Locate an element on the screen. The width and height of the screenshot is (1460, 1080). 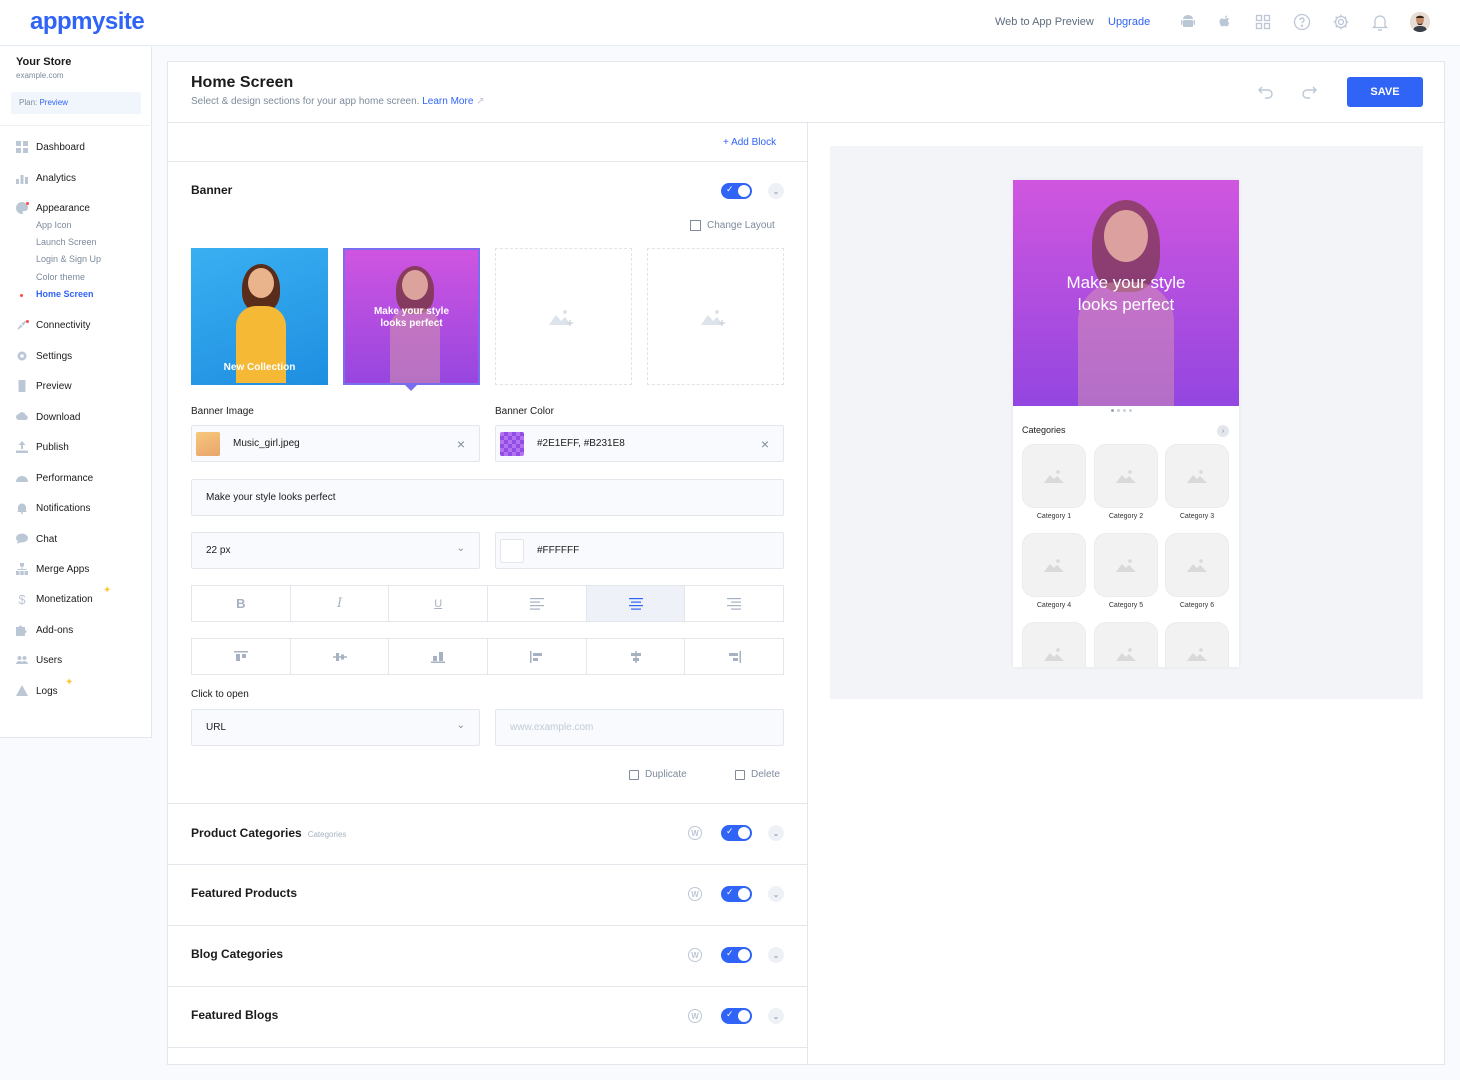
gear-icon is located at coordinates (22, 356).